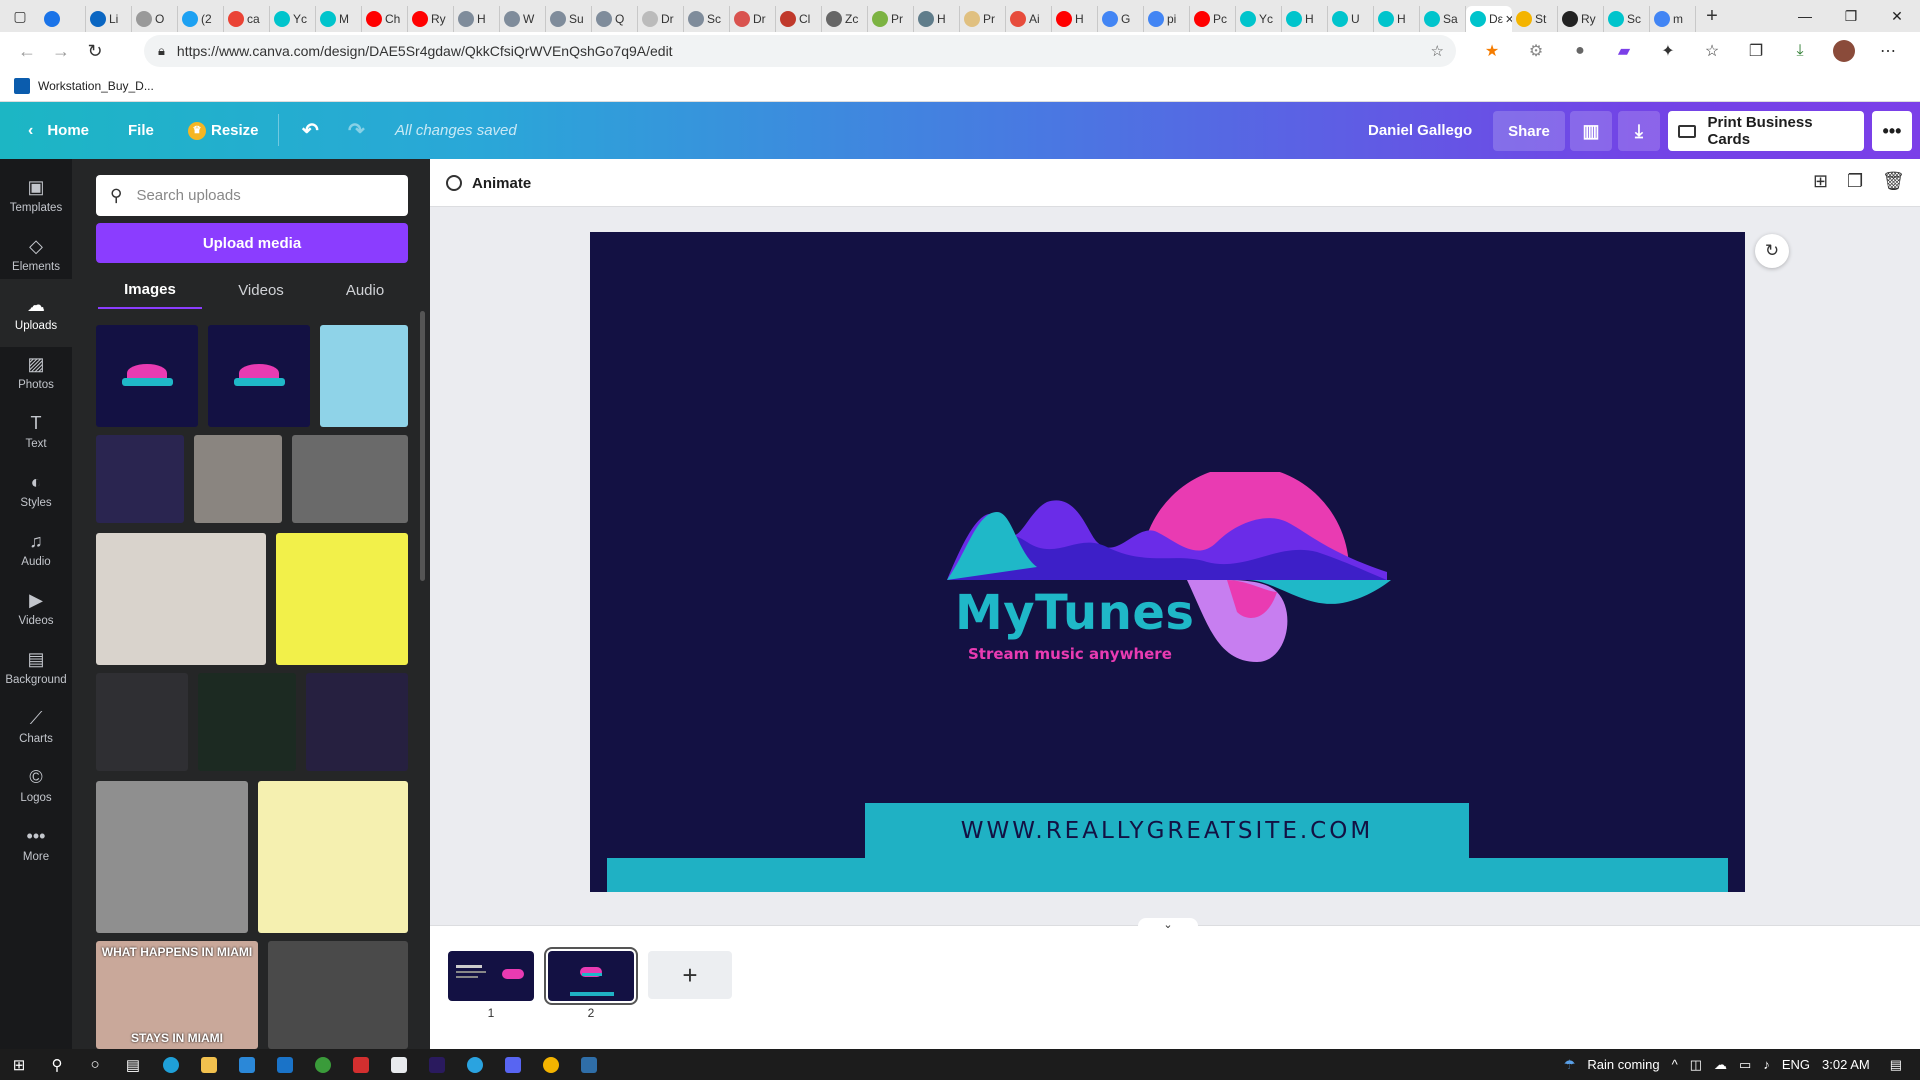 This screenshot has width=1920, height=1080. What do you see at coordinates (1167, 19) in the screenshot?
I see `browser-tab: pi` at bounding box center [1167, 19].